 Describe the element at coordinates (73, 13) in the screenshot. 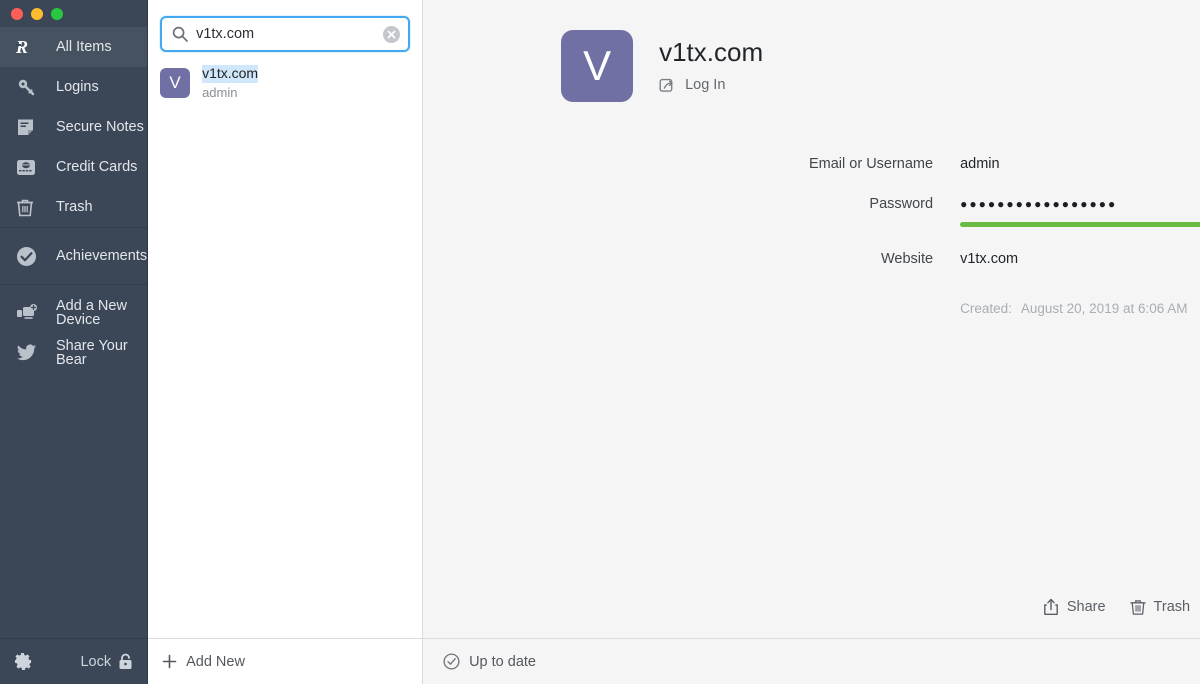

I see `window-traffic-lights` at that location.